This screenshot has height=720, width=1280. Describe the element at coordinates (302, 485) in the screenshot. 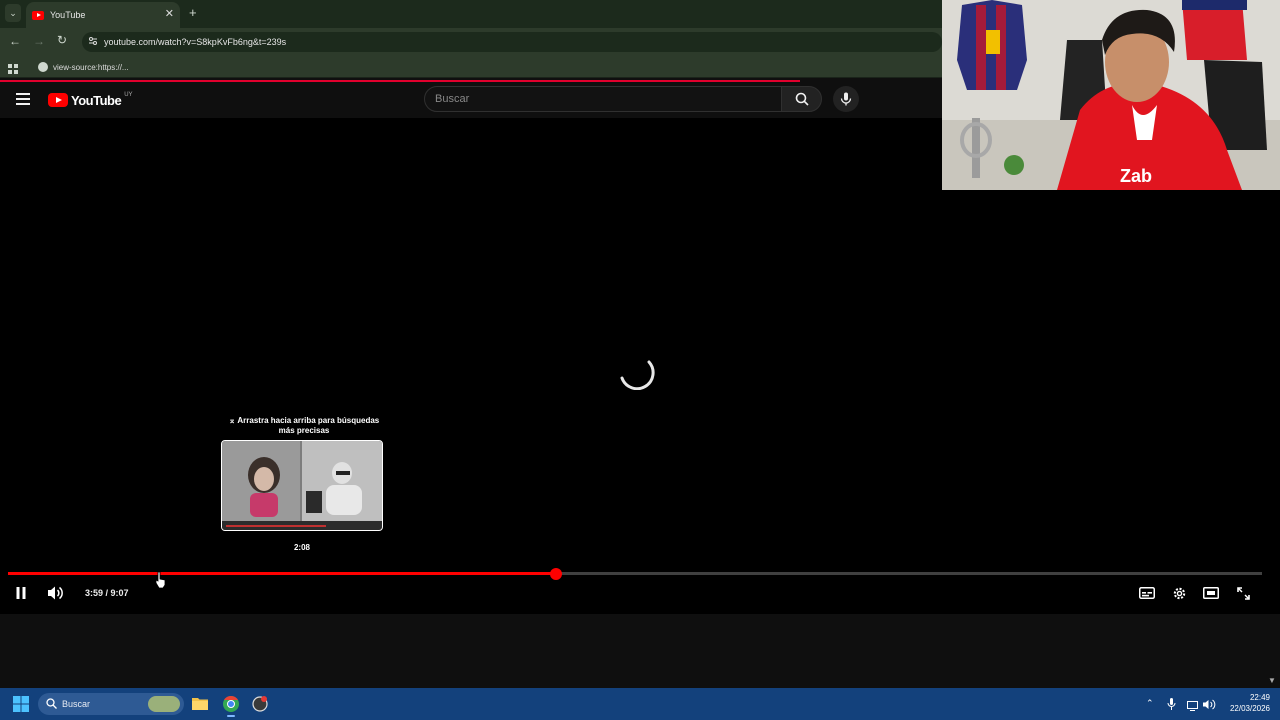

I see `seek-preview-thumbnail` at that location.